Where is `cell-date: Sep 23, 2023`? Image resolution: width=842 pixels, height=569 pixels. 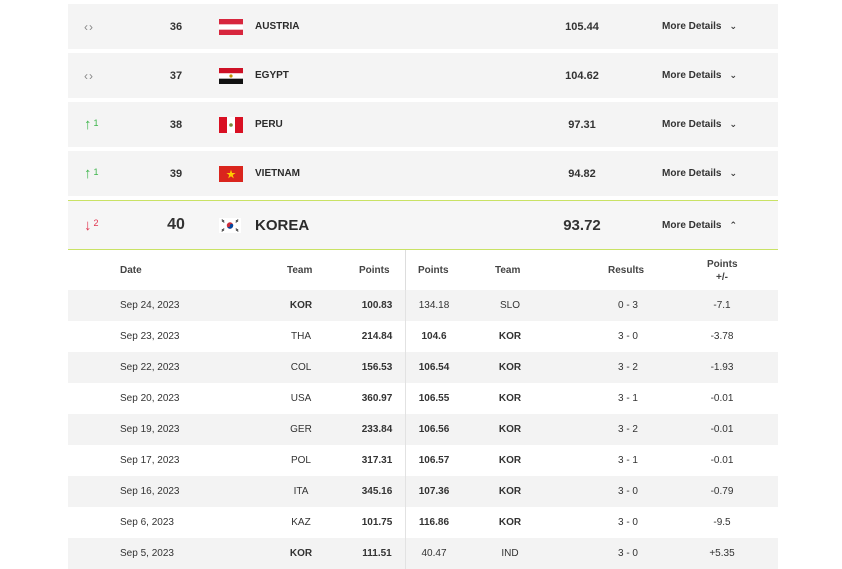
cell-date: Sep 23, 2023 is located at coordinates (150, 336).